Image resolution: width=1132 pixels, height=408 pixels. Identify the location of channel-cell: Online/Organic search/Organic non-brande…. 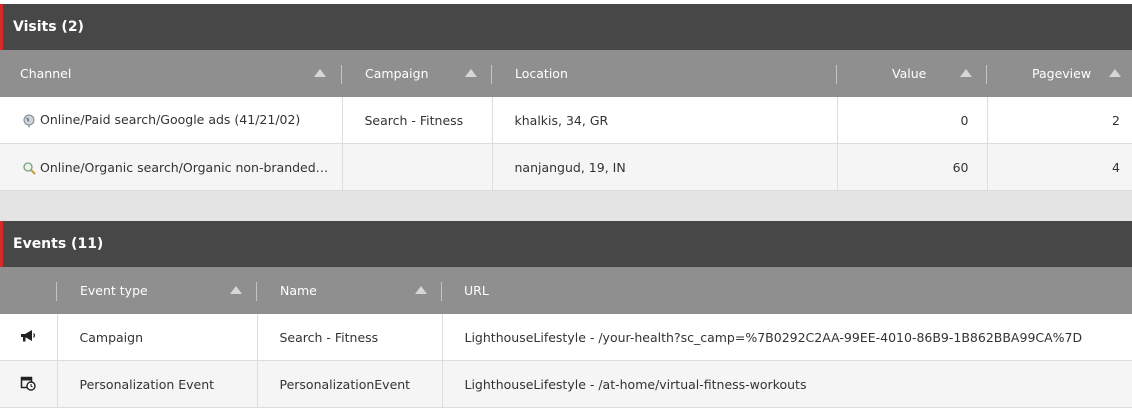
(171, 167).